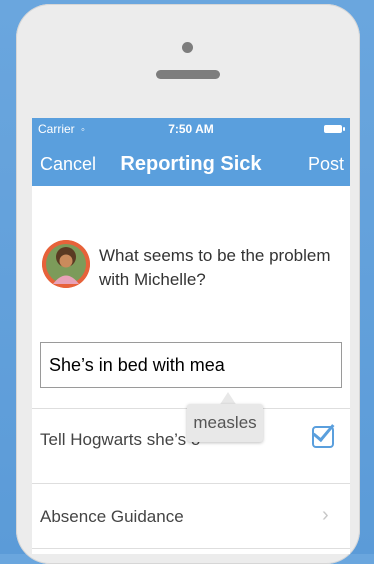 This screenshot has height=564, width=374. I want to click on post-button: Post, so click(326, 164).